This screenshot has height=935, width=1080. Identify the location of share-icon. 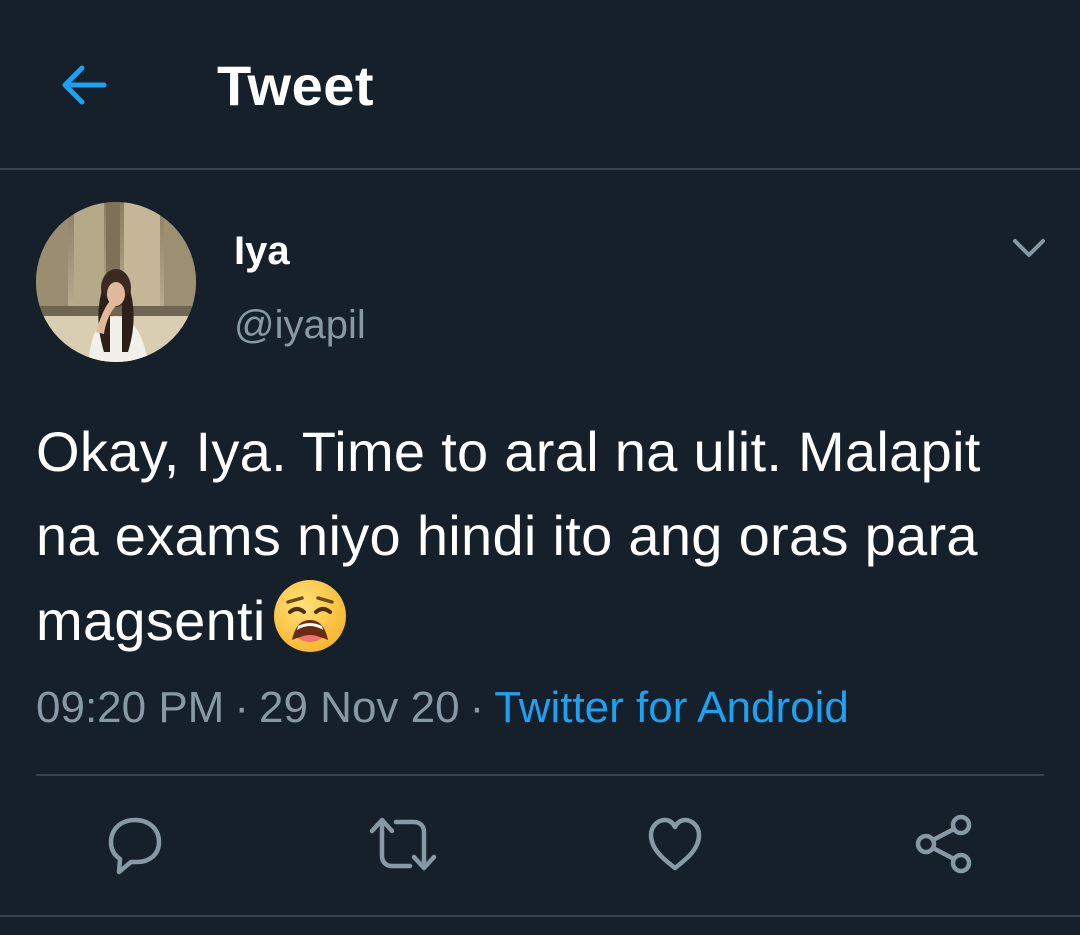
(943, 844).